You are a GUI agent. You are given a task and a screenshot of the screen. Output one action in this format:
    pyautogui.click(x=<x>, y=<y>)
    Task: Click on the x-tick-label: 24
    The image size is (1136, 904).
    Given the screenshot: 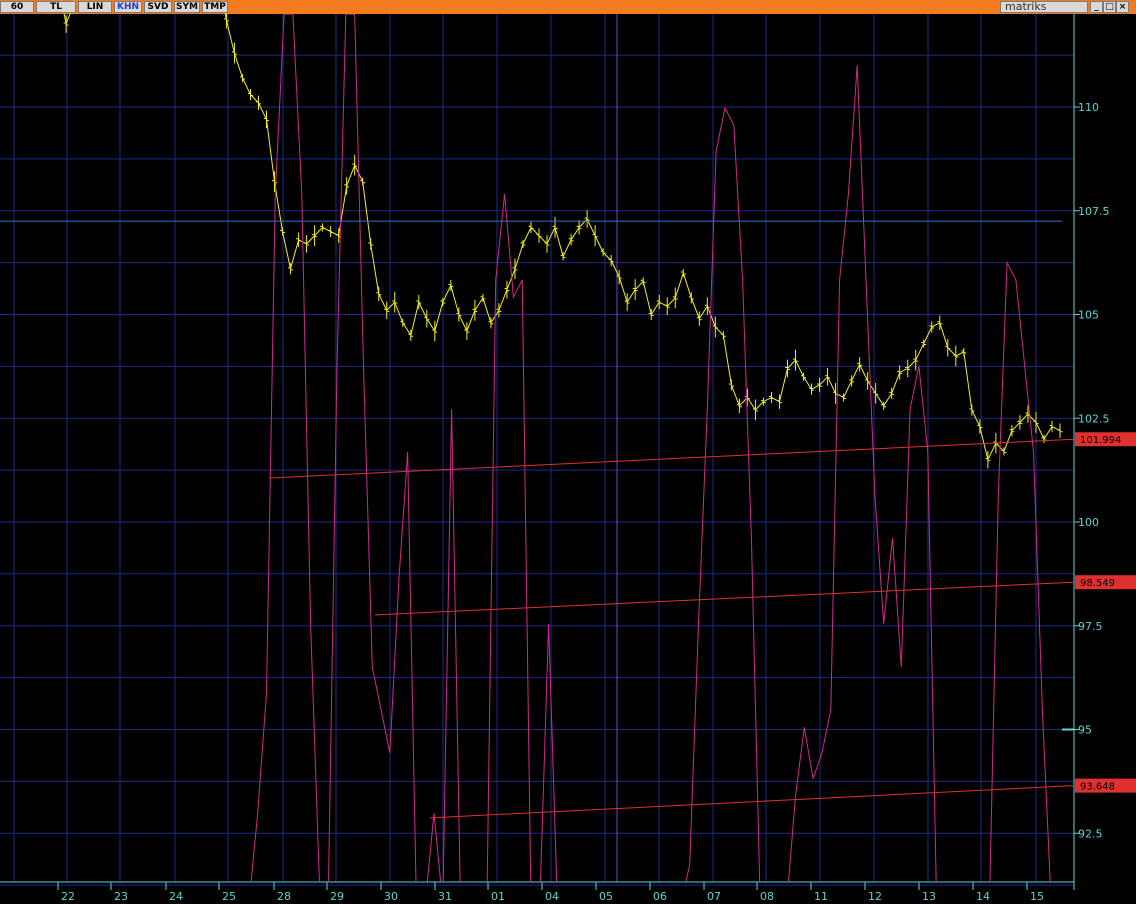 What is the action you would take?
    pyautogui.click(x=176, y=896)
    